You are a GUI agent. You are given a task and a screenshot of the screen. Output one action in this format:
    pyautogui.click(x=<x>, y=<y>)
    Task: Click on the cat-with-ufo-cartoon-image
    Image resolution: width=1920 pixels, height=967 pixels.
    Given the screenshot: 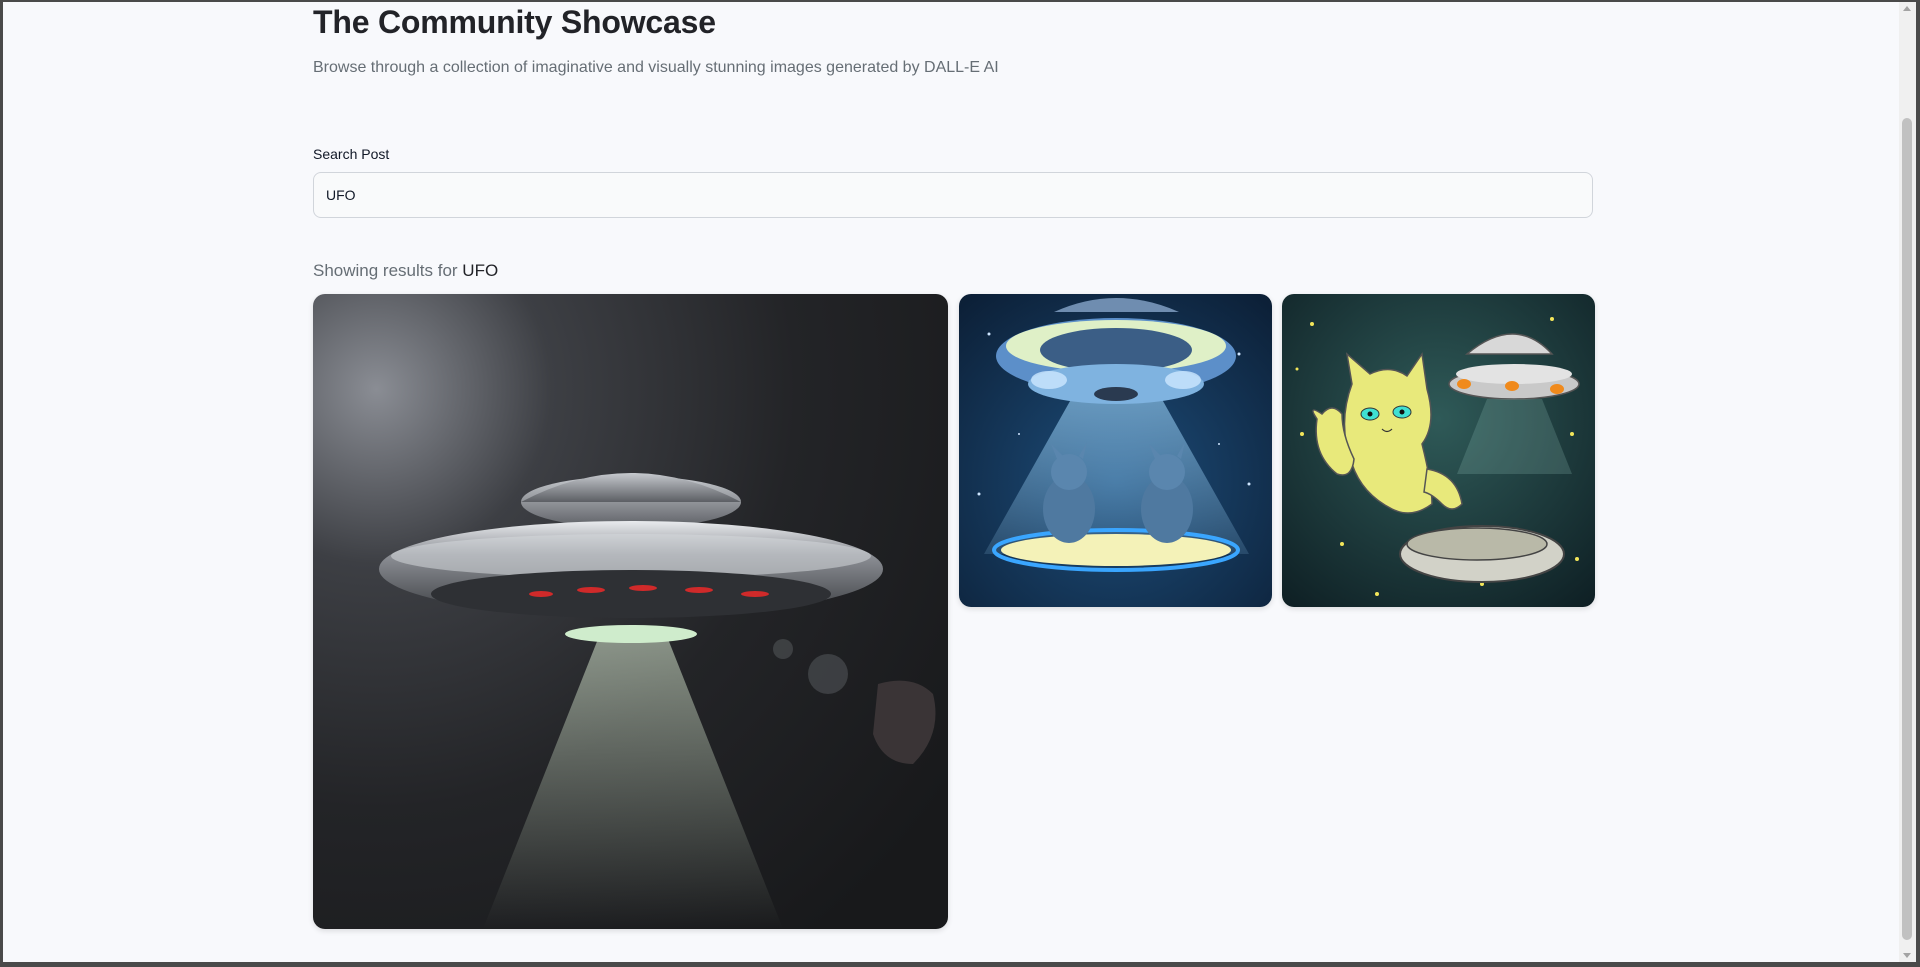 What is the action you would take?
    pyautogui.click(x=1438, y=450)
    